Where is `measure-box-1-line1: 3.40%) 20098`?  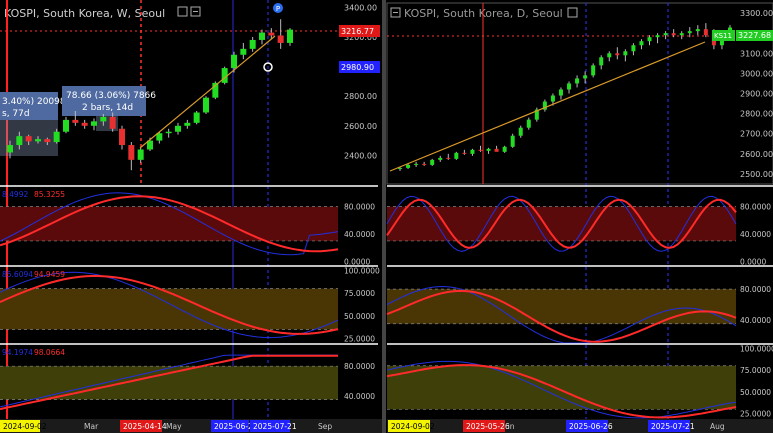 measure-box-1-line1: 3.40%) 20098 is located at coordinates (34, 102).